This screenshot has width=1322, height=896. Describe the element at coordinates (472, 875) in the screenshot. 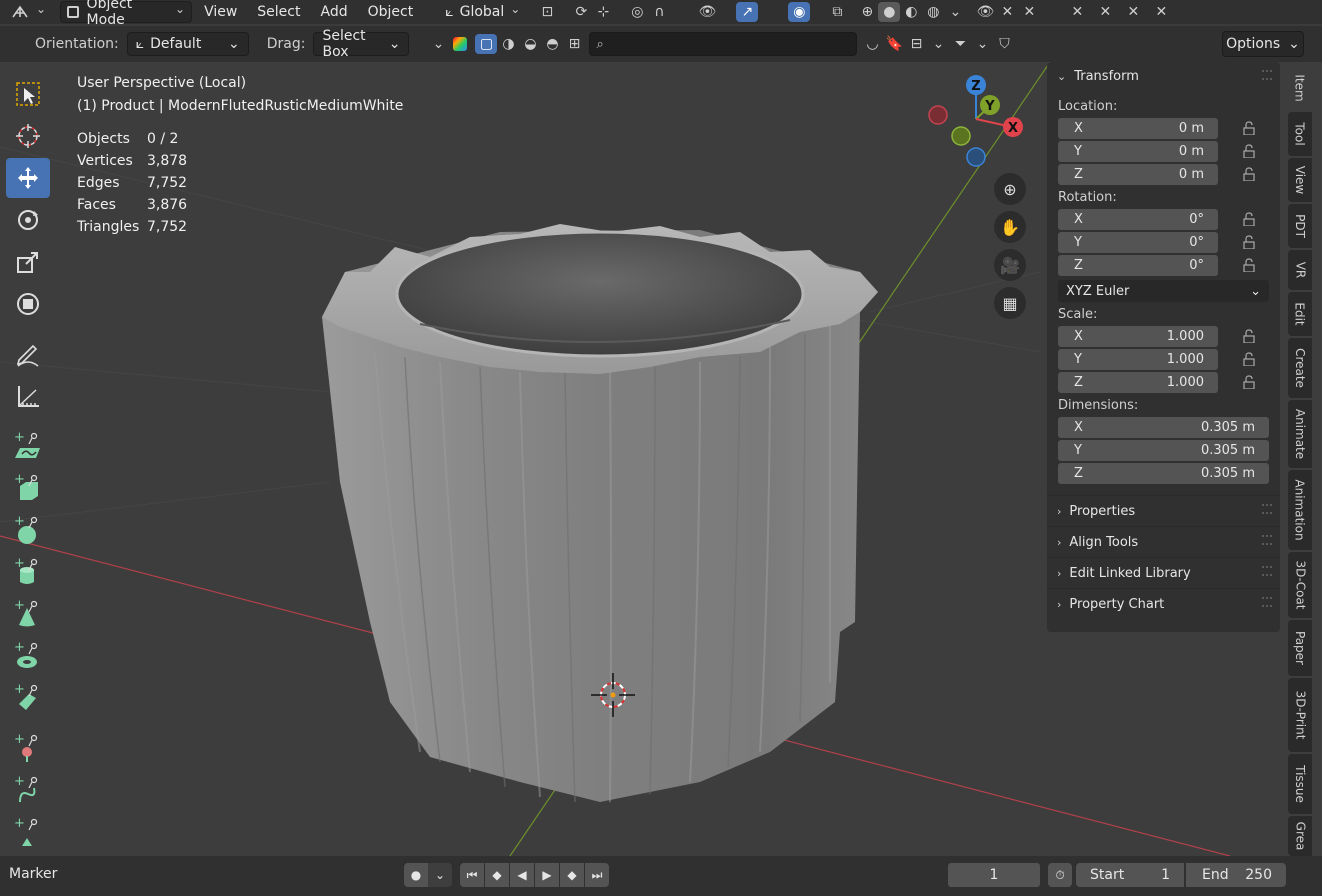

I see `jump-start-icon: ⏮` at that location.